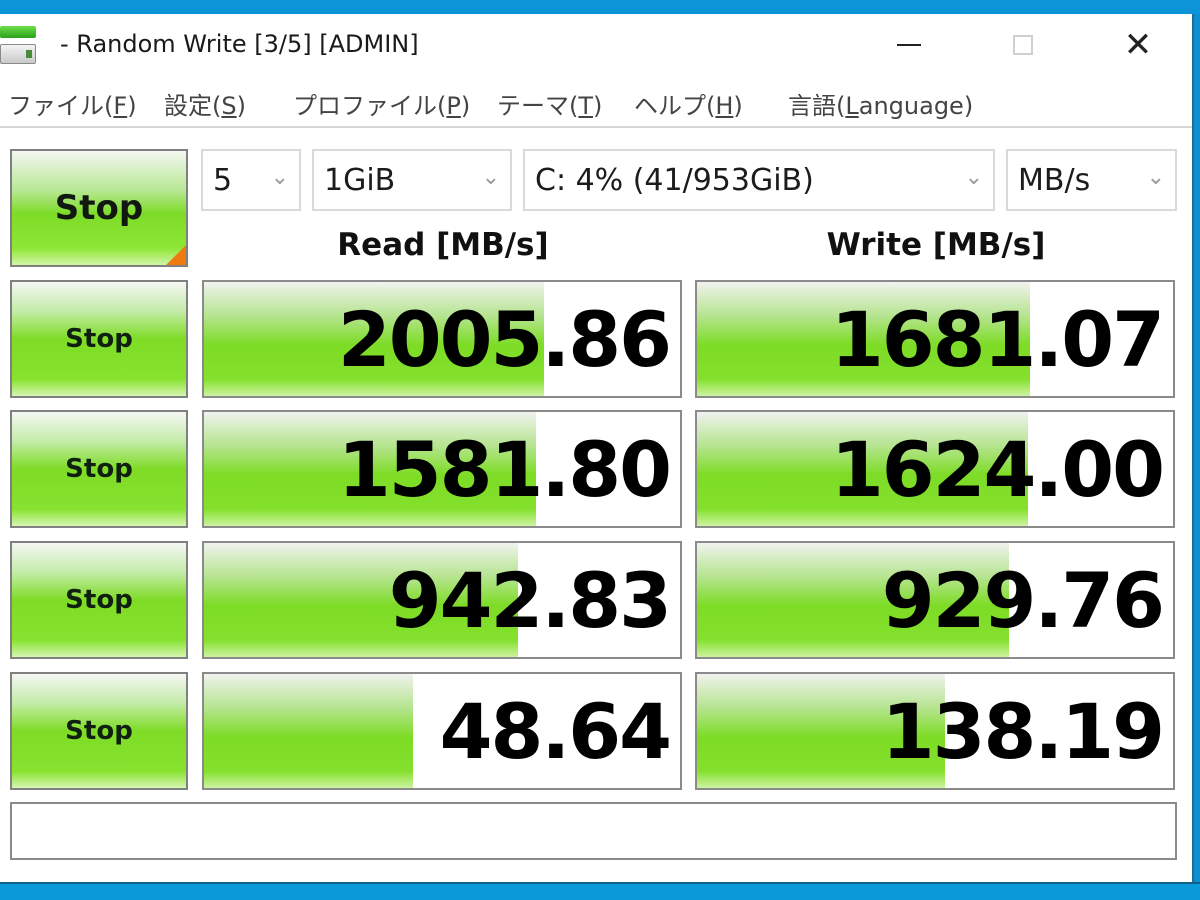 Image resolution: width=1200 pixels, height=900 pixels. What do you see at coordinates (1054, 180) in the screenshot?
I see `unit-value: MB/s` at bounding box center [1054, 180].